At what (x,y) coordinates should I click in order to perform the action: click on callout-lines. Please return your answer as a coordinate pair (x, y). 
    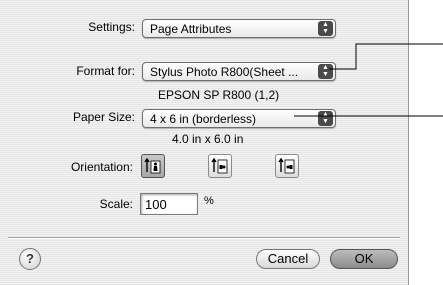
    Looking at the image, I should click on (368, 80).